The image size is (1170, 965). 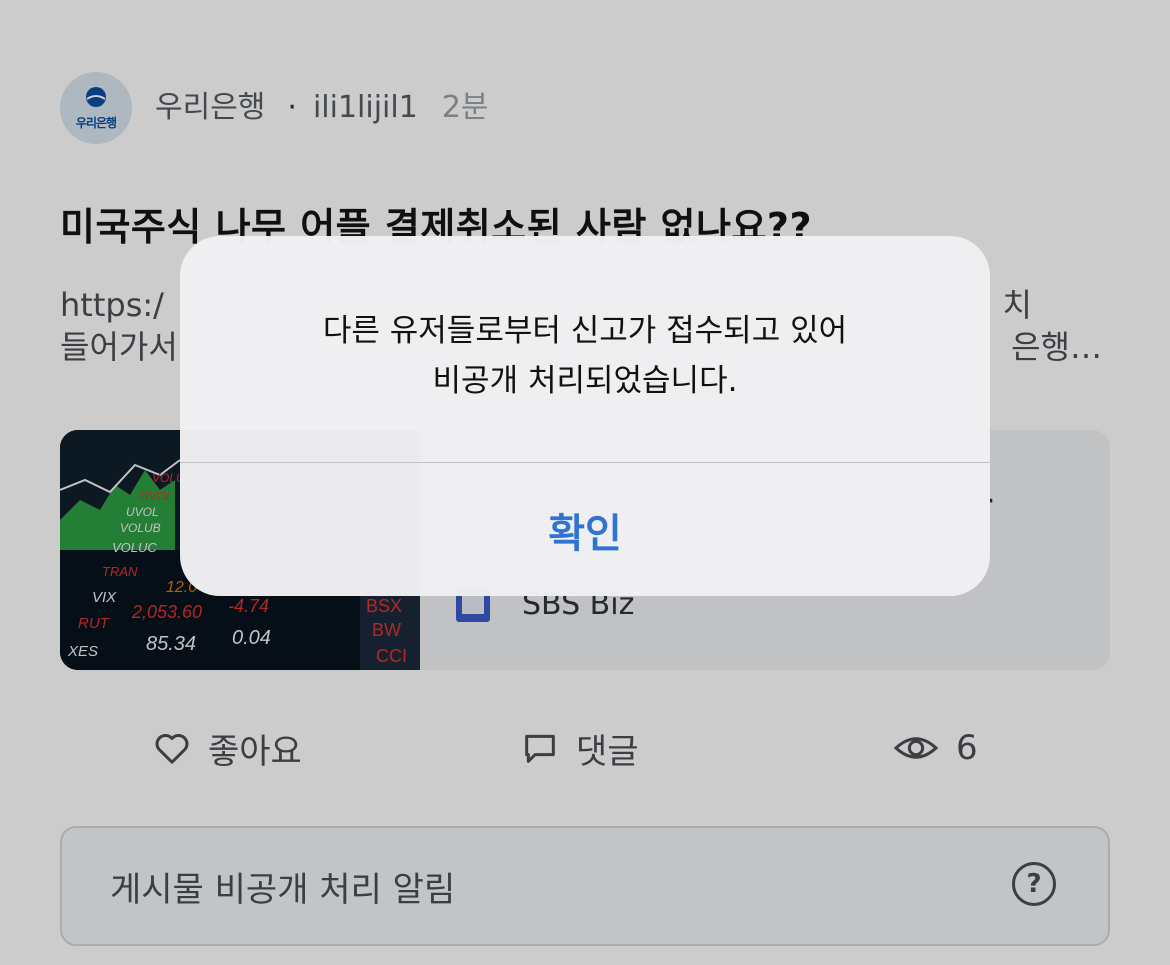 What do you see at coordinates (585, 529) in the screenshot?
I see `confirm-button: 확인` at bounding box center [585, 529].